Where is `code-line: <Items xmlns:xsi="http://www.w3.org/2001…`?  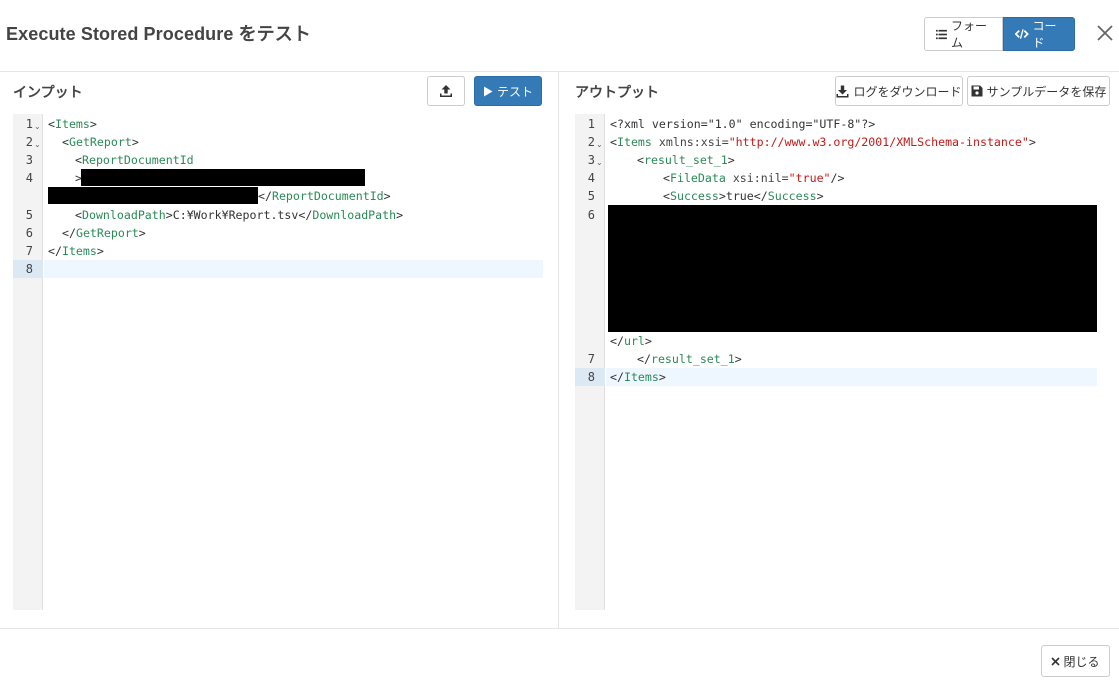
code-line: <Items xmlns:xsi="http://www.w3.org/2001… is located at coordinates (823, 142).